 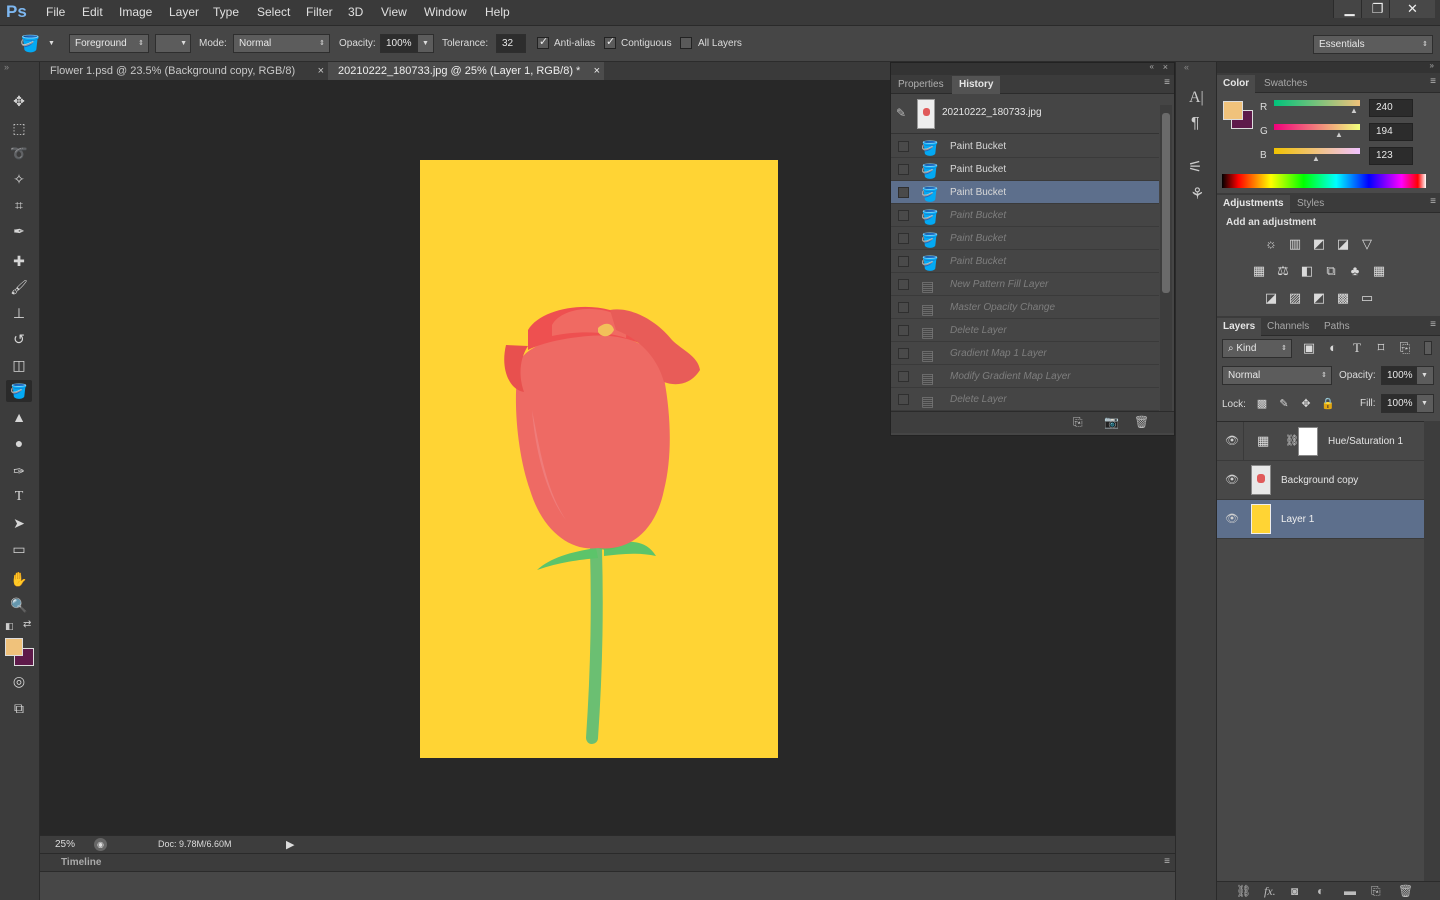 I want to click on color-spectrum-ramp, so click(x=1324, y=181).